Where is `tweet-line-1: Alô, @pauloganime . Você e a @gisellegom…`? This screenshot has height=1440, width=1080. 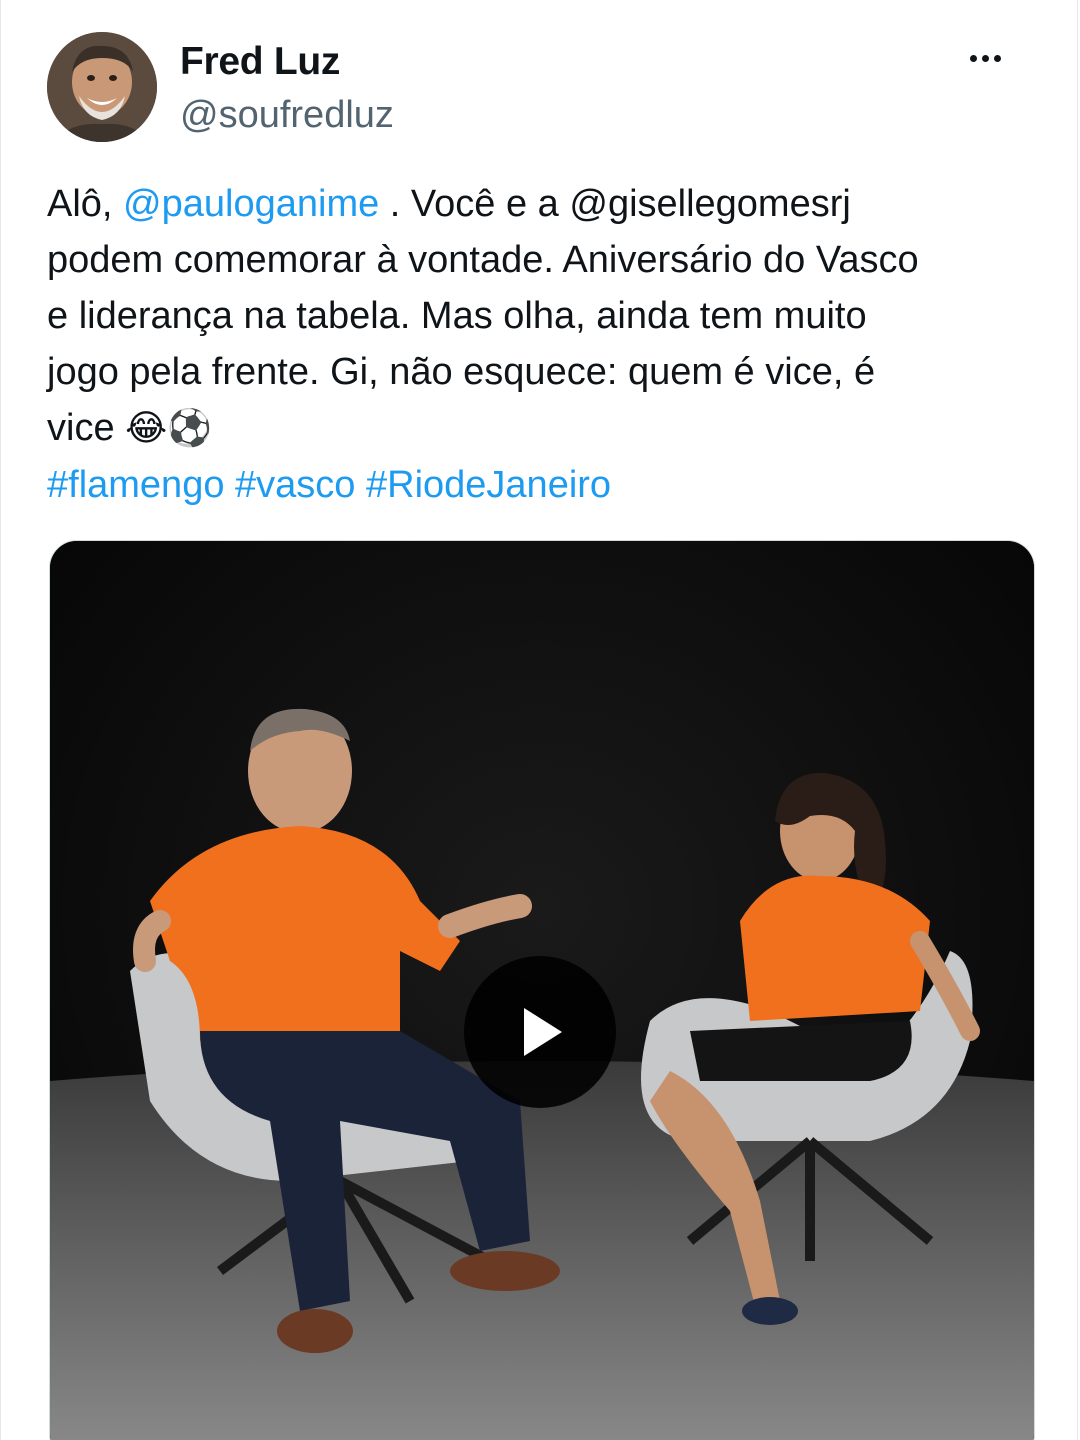 tweet-line-1: Alô, @pauloganime . Você e a @gisellegom… is located at coordinates (542, 204).